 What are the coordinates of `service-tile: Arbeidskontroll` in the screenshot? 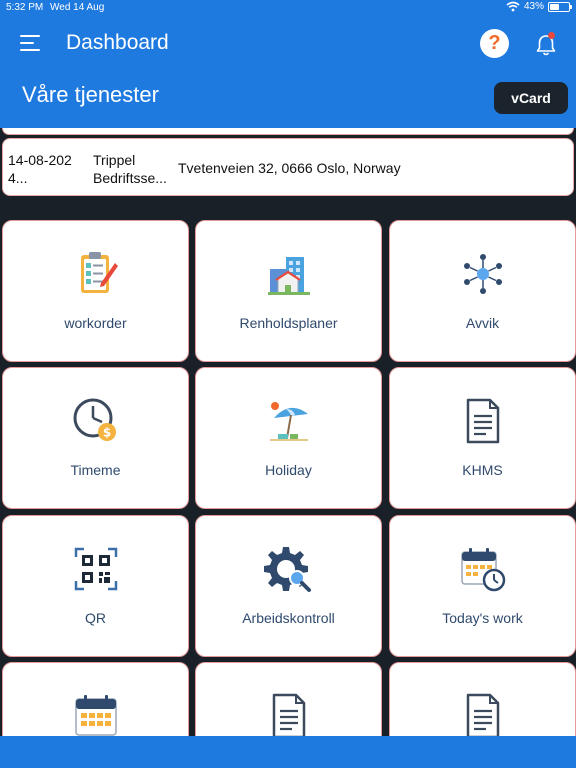 It's located at (288, 586).